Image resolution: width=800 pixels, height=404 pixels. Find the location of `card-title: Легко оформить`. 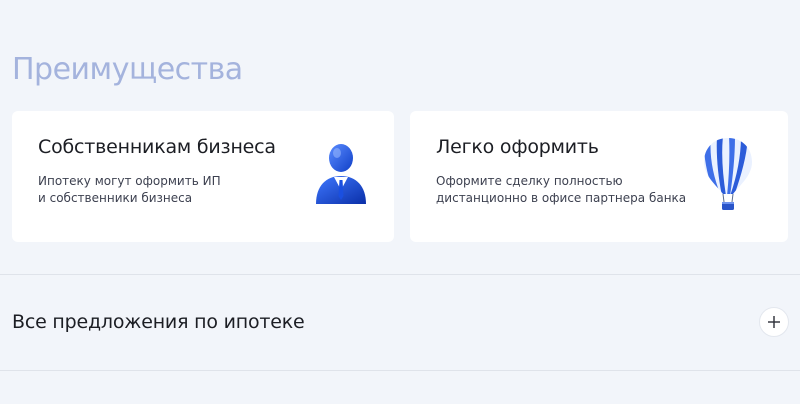

card-title: Легко оформить is located at coordinates (517, 147).